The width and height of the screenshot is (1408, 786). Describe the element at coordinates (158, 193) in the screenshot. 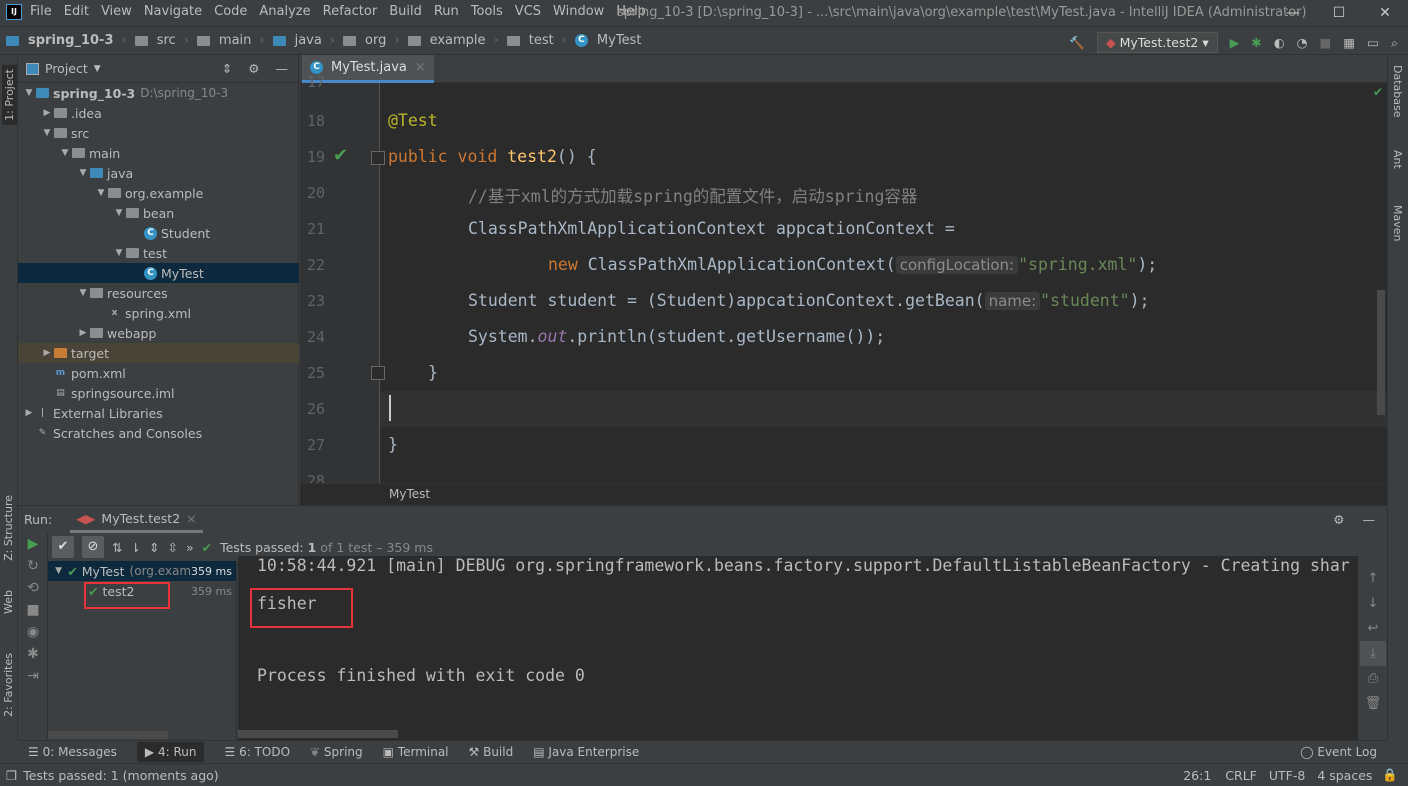

I see `tree-item: ▼ org.example` at that location.